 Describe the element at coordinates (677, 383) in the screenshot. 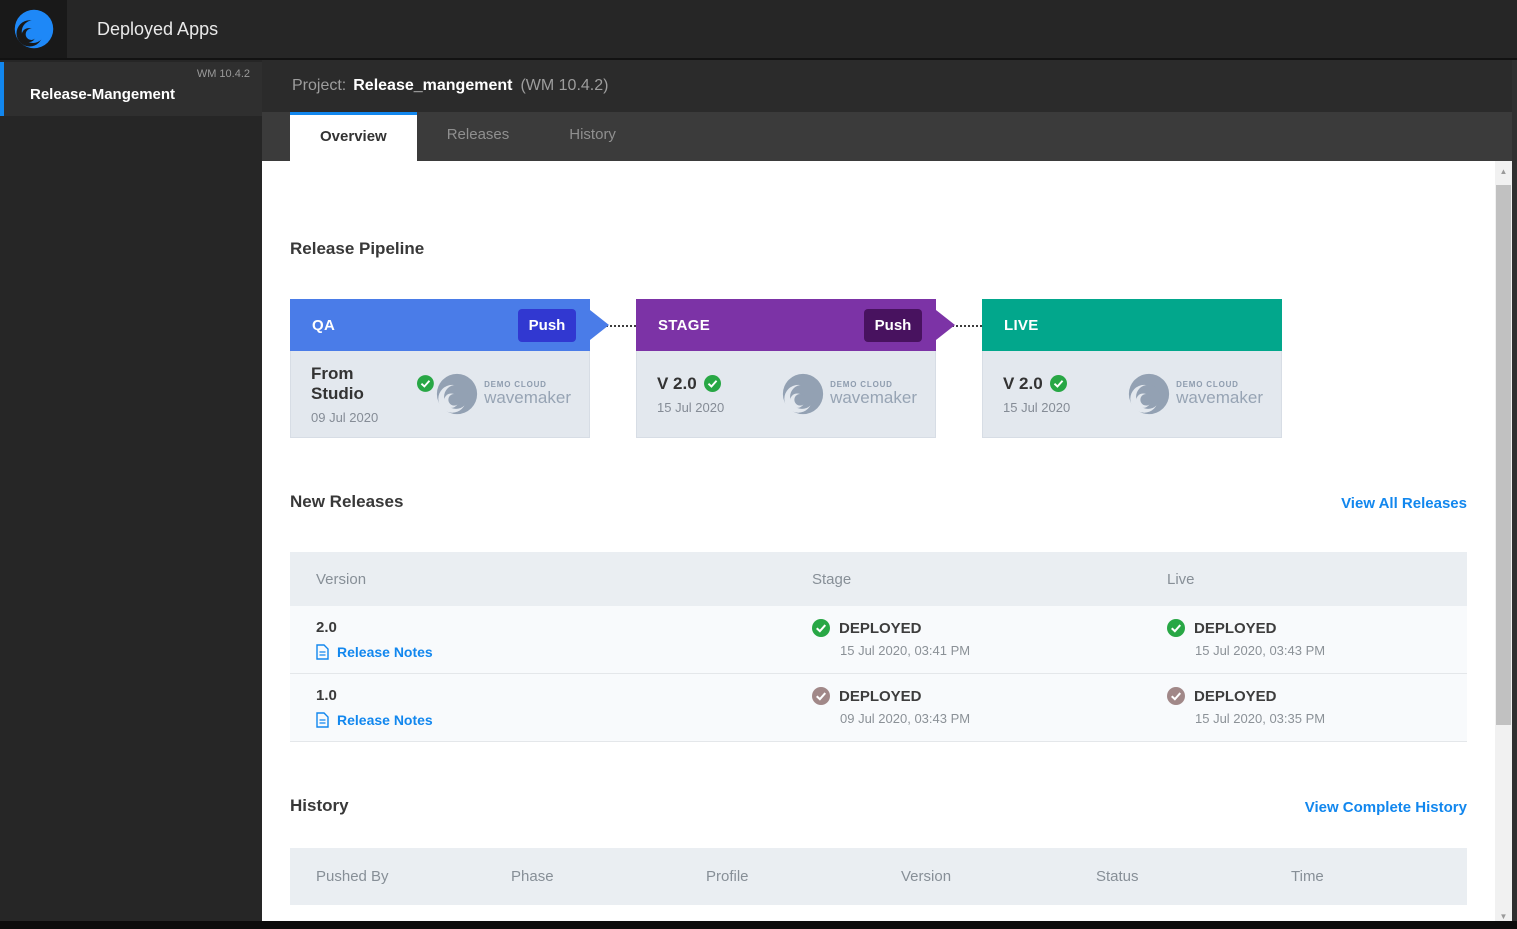

I see `stage-version: V 2.0` at that location.